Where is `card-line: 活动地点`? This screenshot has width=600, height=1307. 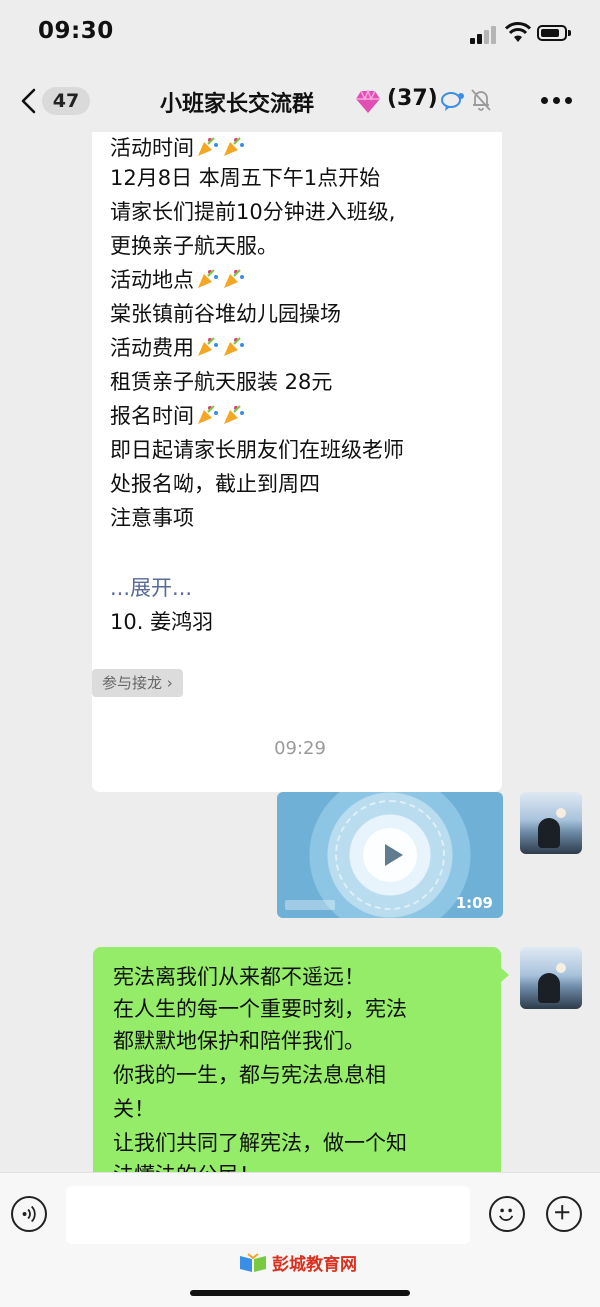
card-line: 活动地点 is located at coordinates (178, 279).